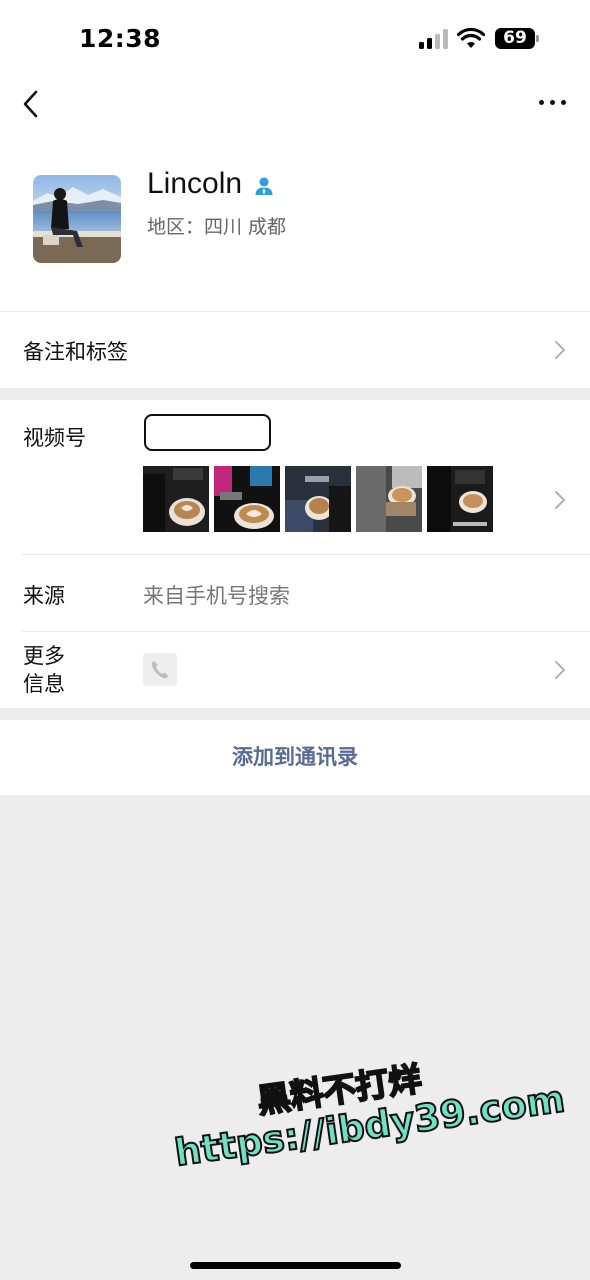 Image resolution: width=590 pixels, height=1280 pixels. Describe the element at coordinates (552, 103) in the screenshot. I see `more-dots-icon` at that location.